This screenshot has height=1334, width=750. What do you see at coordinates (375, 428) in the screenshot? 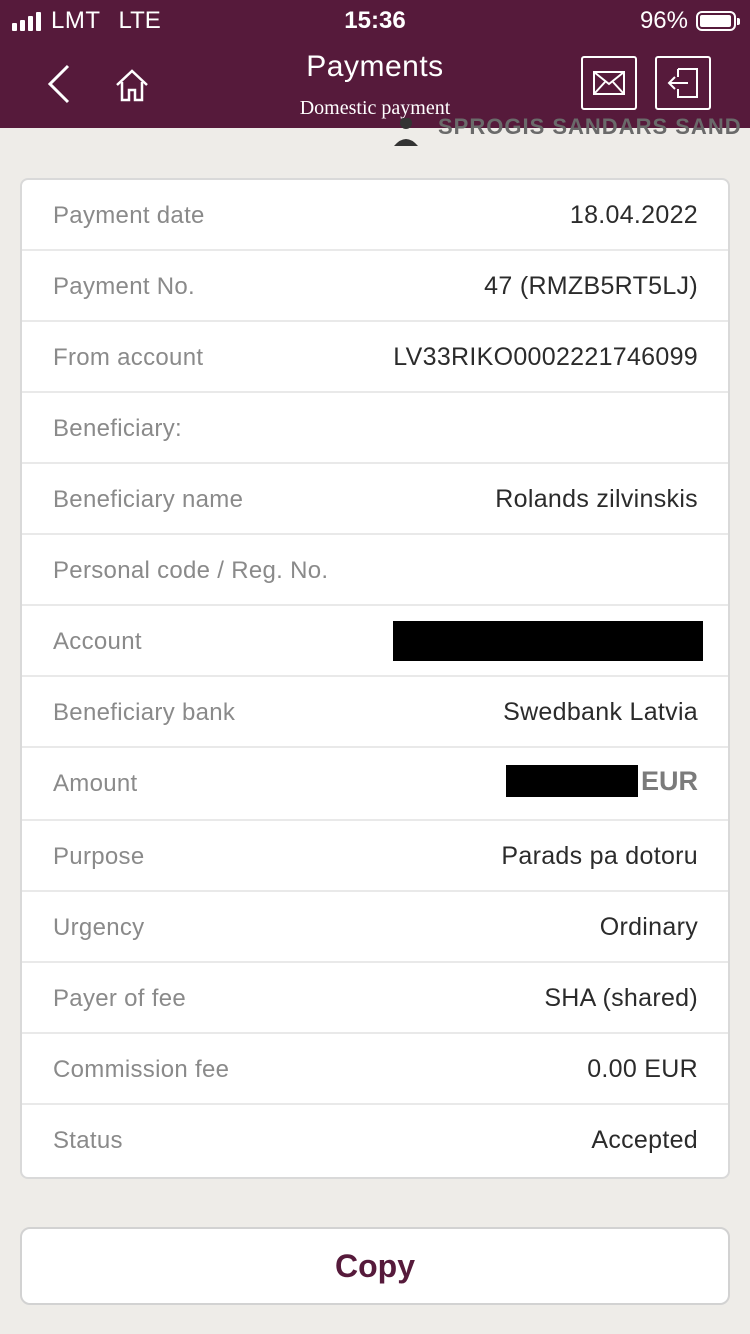
I see `detail-row: Beneficiary:` at bounding box center [375, 428].